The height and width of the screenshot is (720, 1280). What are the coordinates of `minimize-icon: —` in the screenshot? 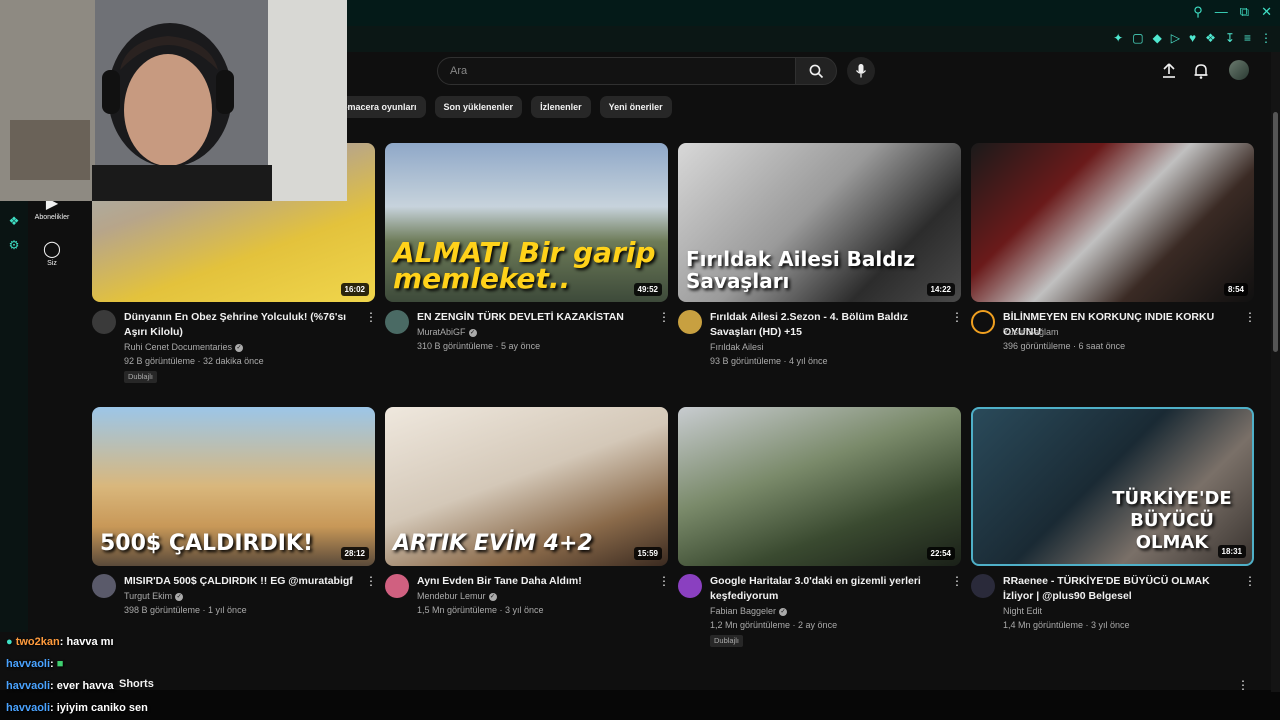 It's located at (1221, 12).